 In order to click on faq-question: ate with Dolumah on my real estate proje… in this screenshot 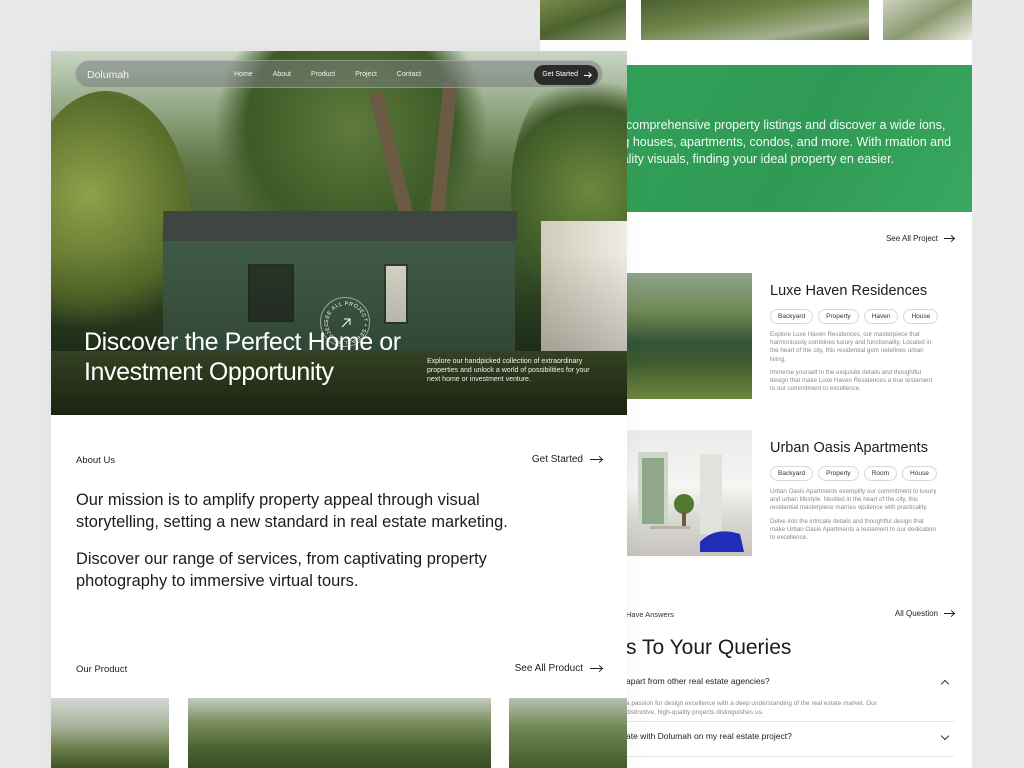, I will do `click(790, 736)`.